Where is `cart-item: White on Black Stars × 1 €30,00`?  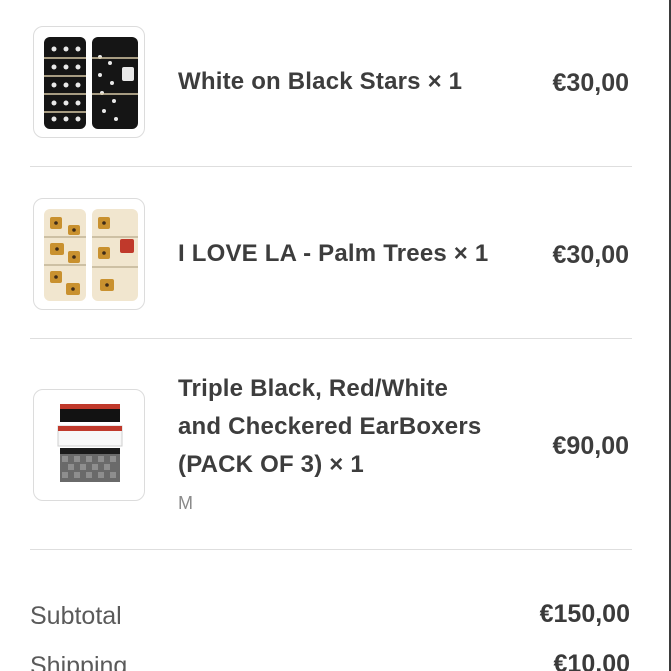 cart-item: White on Black Stars × 1 €30,00 is located at coordinates (331, 82).